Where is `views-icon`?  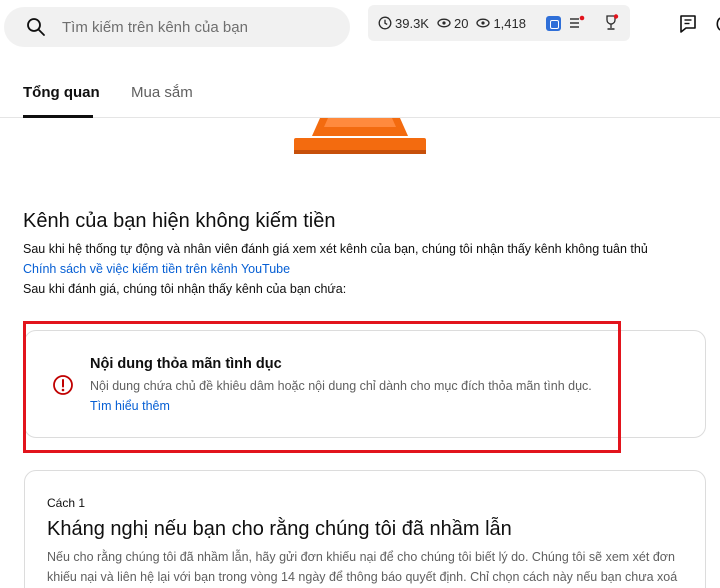
views-icon is located at coordinates (483, 23).